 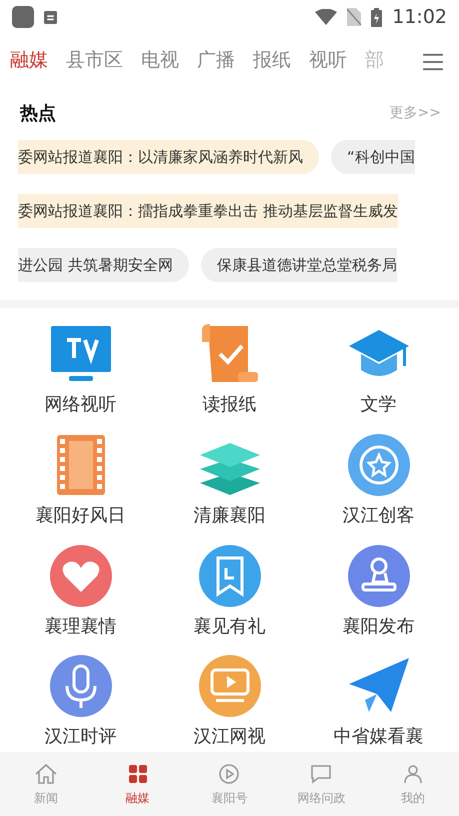 I want to click on battery-icon, so click(x=376, y=17).